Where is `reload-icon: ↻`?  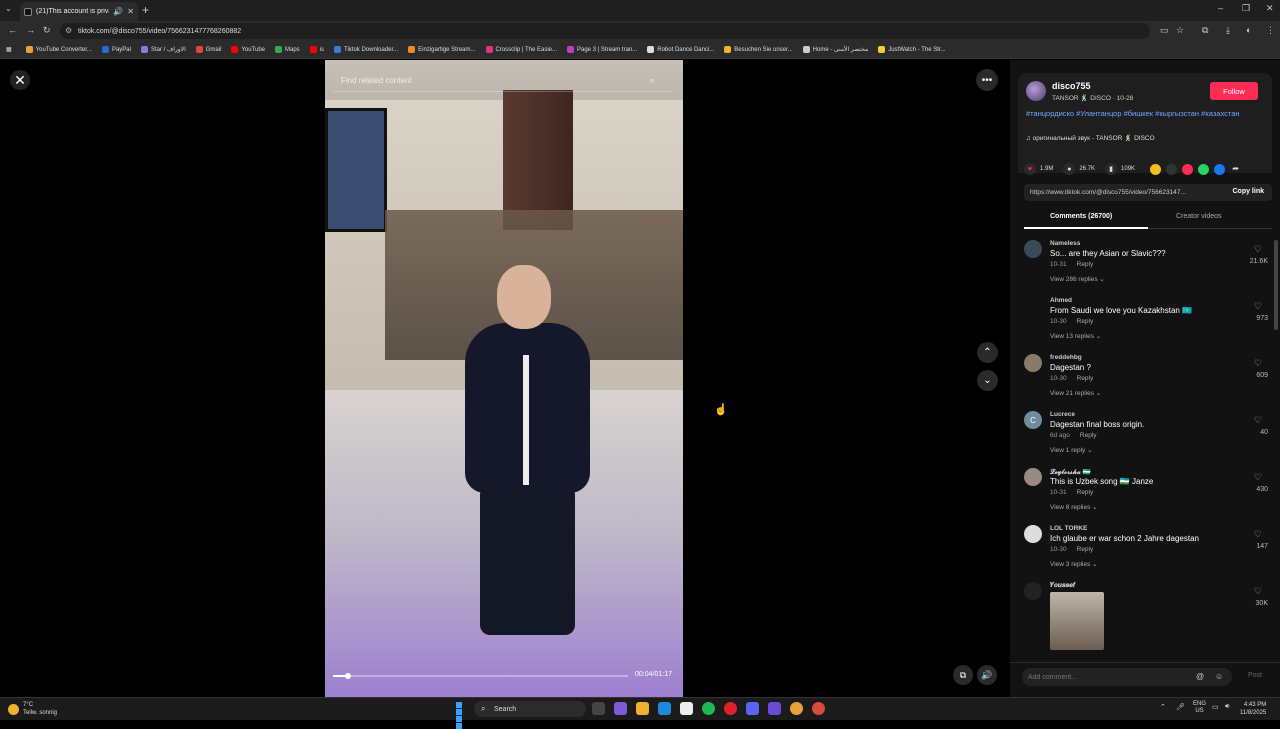 reload-icon: ↻ is located at coordinates (47, 30).